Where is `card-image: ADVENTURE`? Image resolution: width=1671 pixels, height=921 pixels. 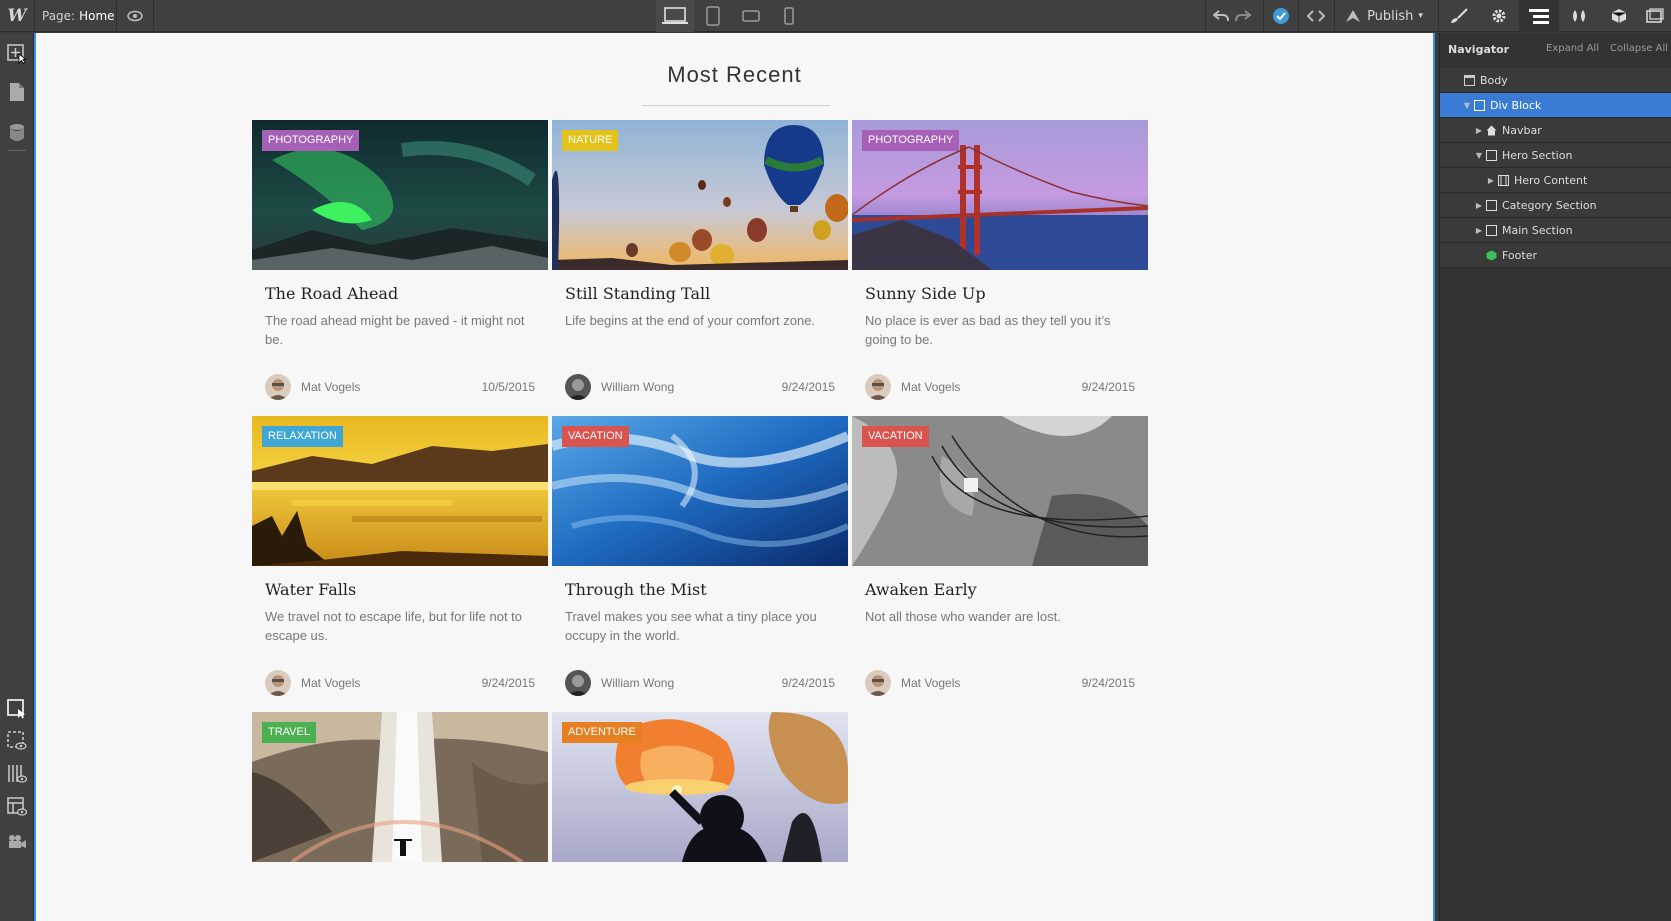 card-image: ADVENTURE is located at coordinates (700, 787).